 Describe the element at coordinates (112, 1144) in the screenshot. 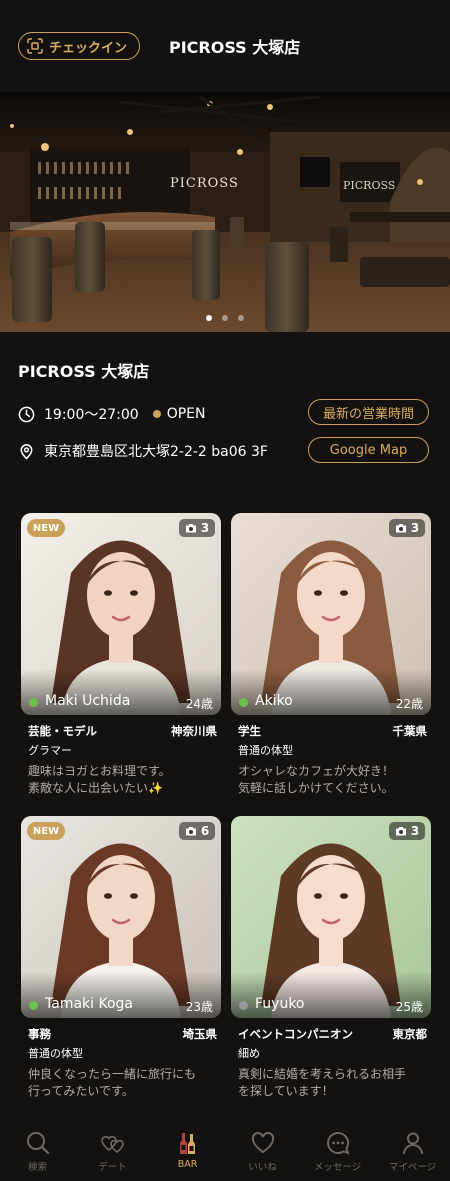

I see `hearts-icon` at that location.